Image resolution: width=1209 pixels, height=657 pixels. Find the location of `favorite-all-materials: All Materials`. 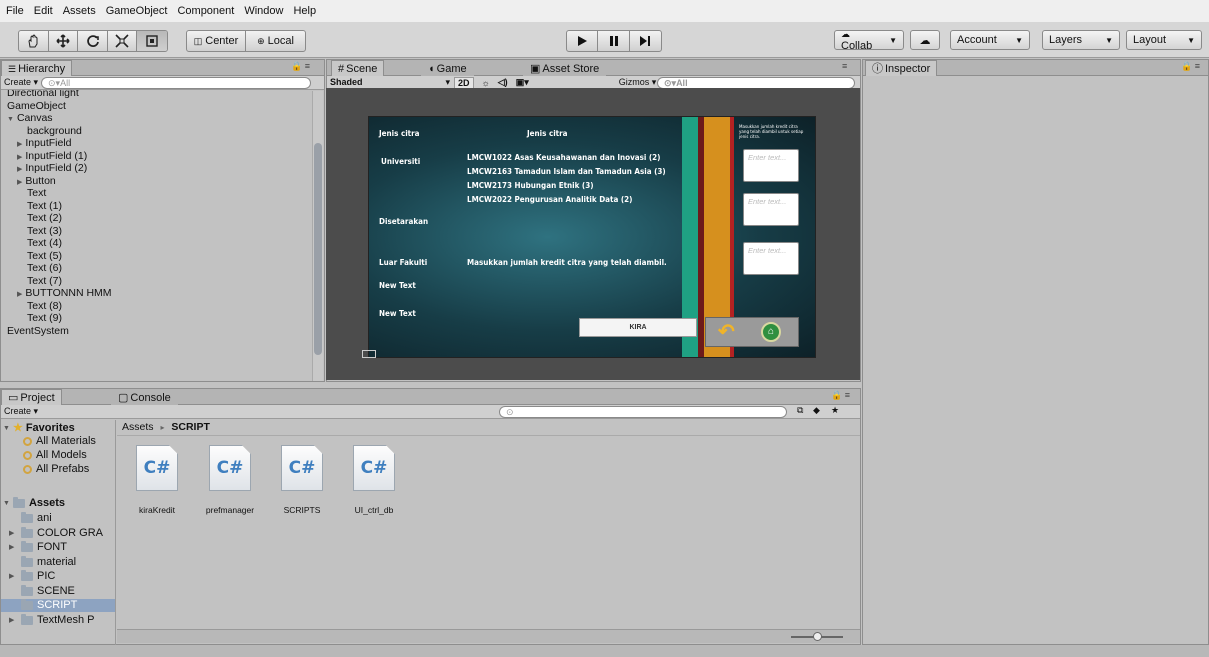

favorite-all-materials: All Materials is located at coordinates (59, 441).